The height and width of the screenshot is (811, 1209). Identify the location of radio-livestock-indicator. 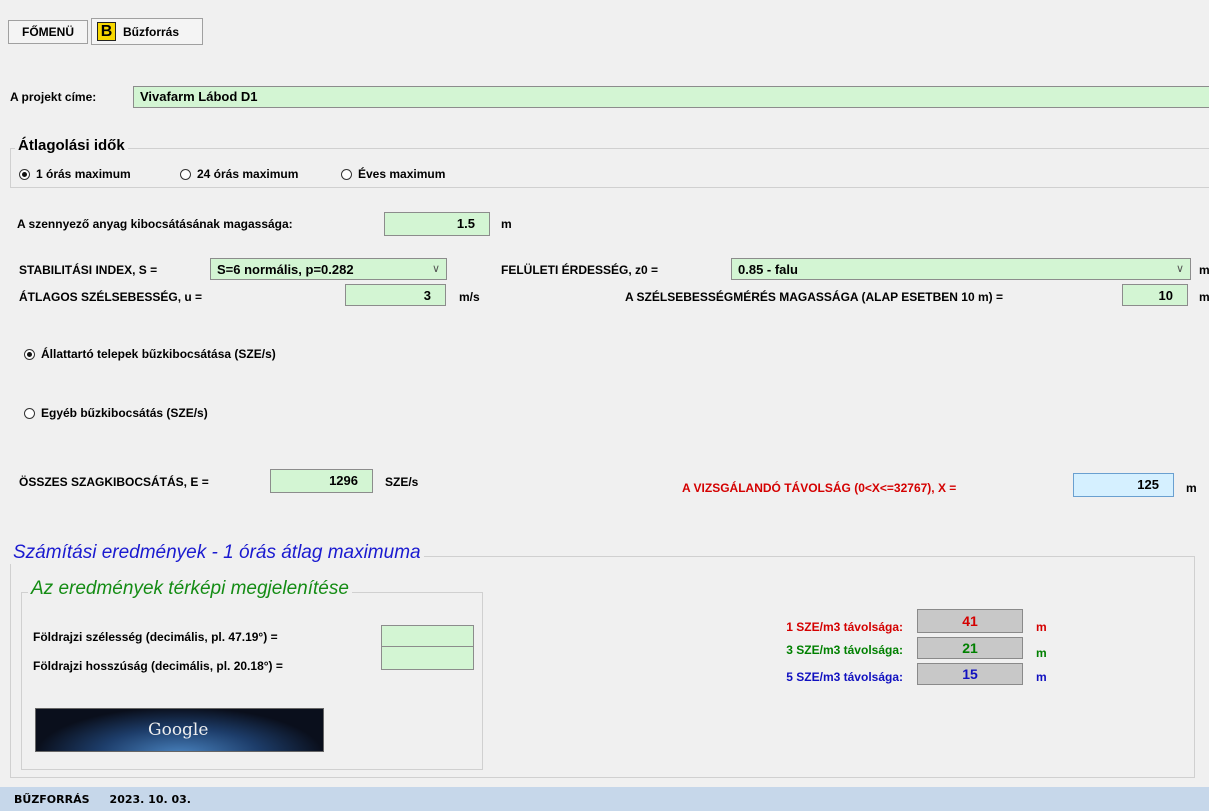
(29, 354).